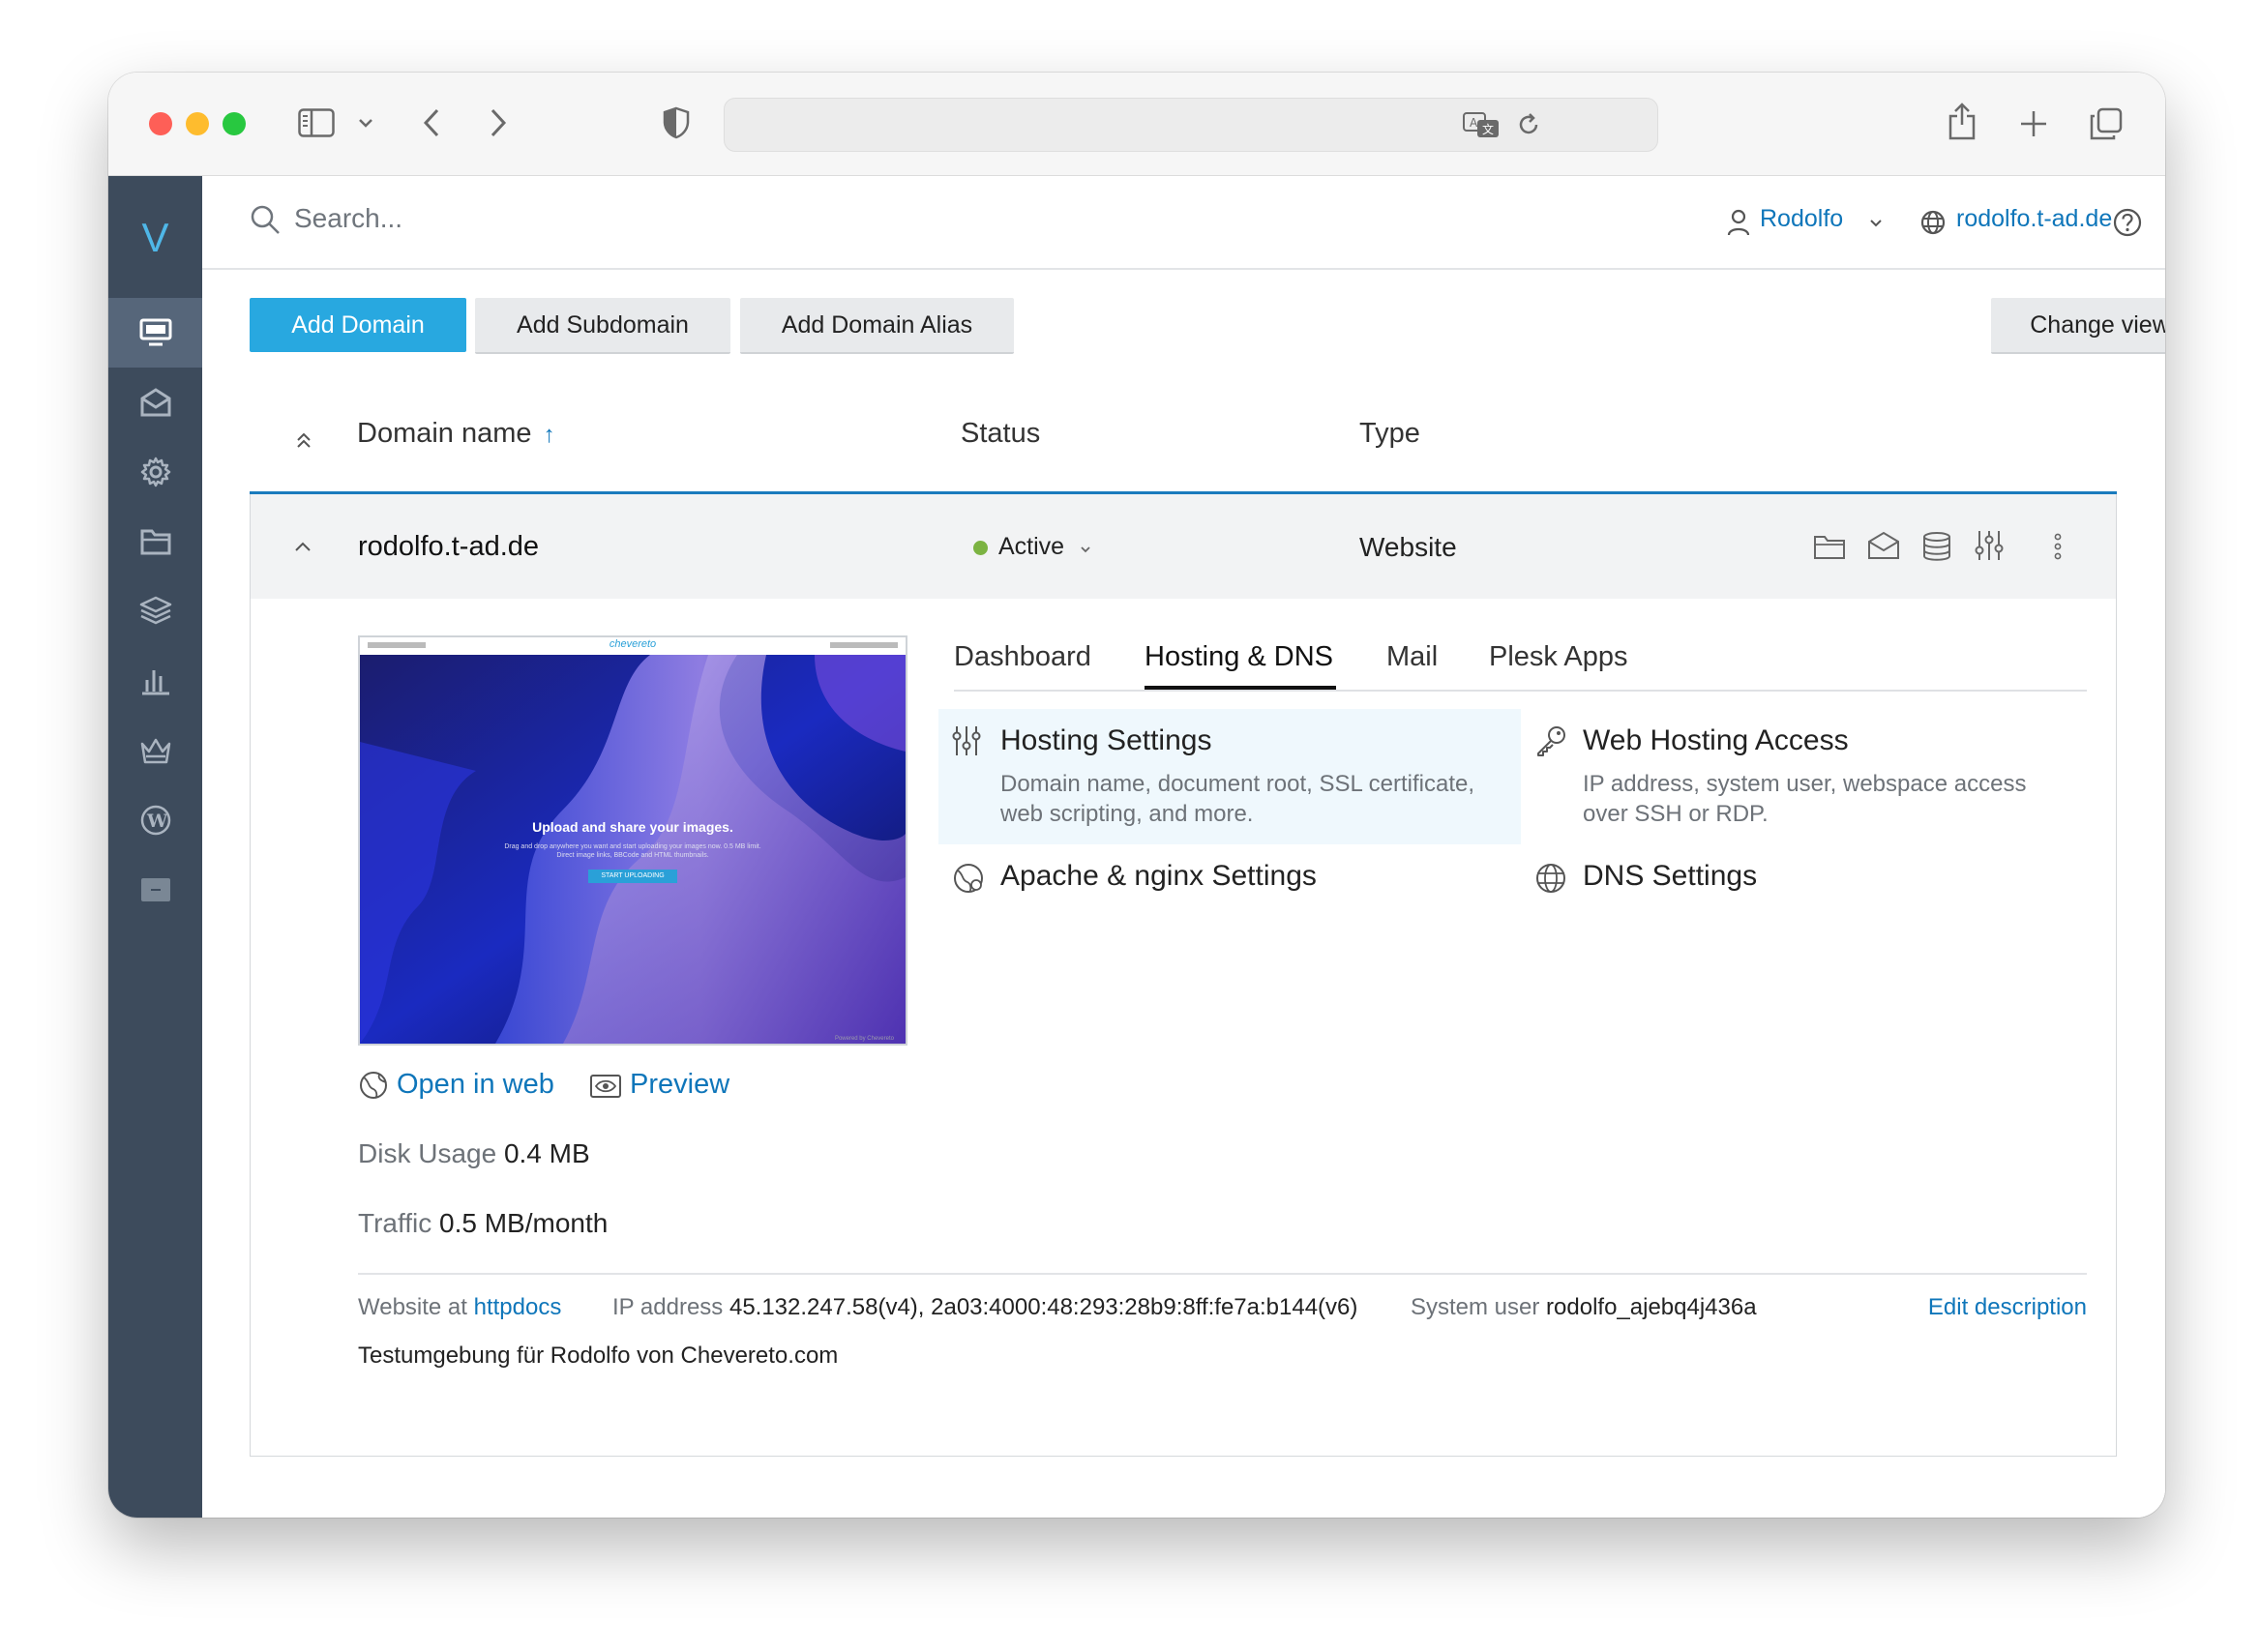  What do you see at coordinates (303, 546) in the screenshot?
I see `chevron-up-icon` at bounding box center [303, 546].